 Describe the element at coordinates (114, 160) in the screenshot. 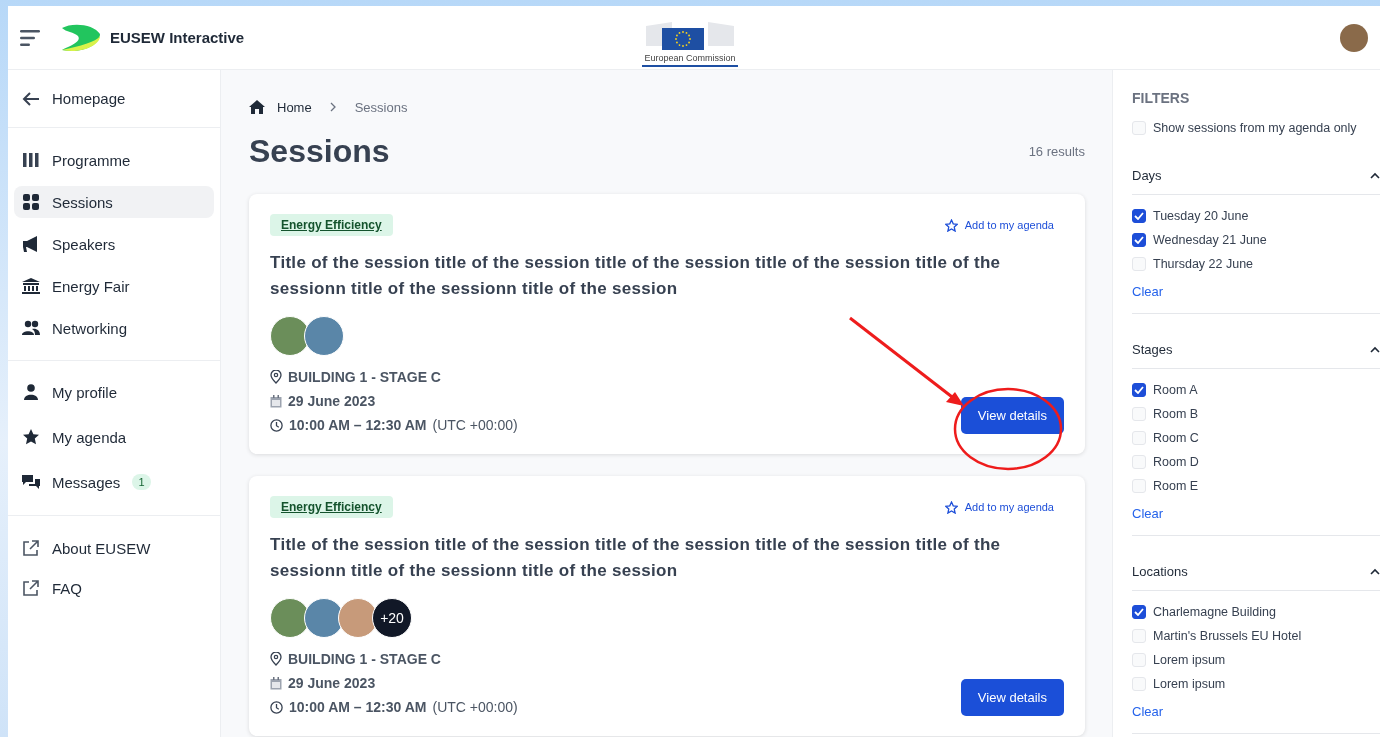

I see `sidebar-item: Programme` at that location.